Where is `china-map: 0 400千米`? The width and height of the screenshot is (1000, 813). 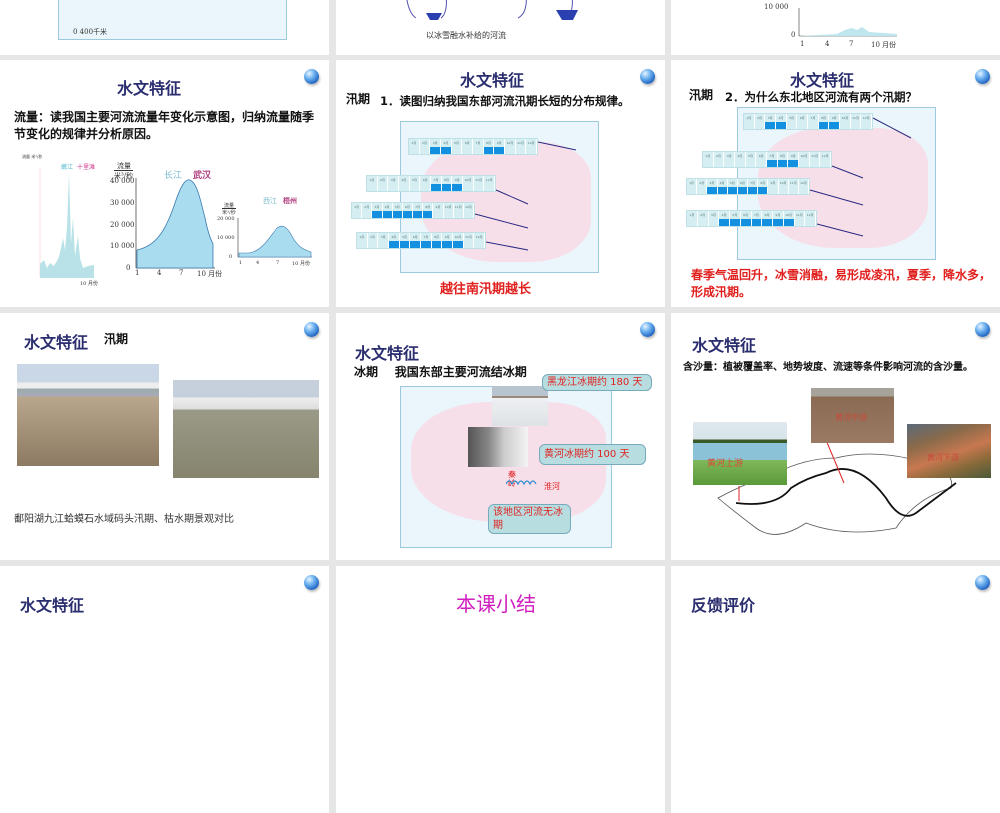
china-map: 0 400千米 is located at coordinates (172, 20).